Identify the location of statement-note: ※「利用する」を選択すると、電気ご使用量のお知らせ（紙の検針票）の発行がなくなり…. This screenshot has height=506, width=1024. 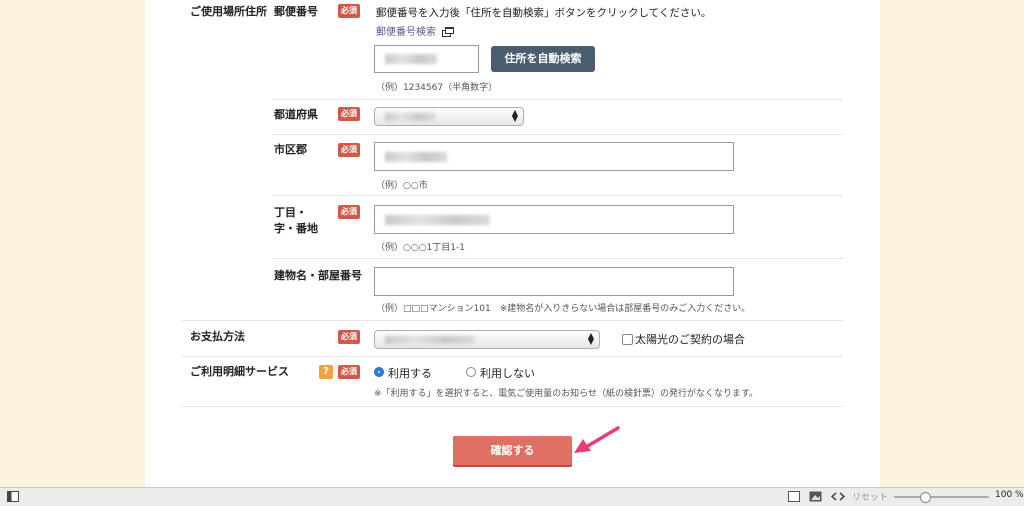
(566, 394).